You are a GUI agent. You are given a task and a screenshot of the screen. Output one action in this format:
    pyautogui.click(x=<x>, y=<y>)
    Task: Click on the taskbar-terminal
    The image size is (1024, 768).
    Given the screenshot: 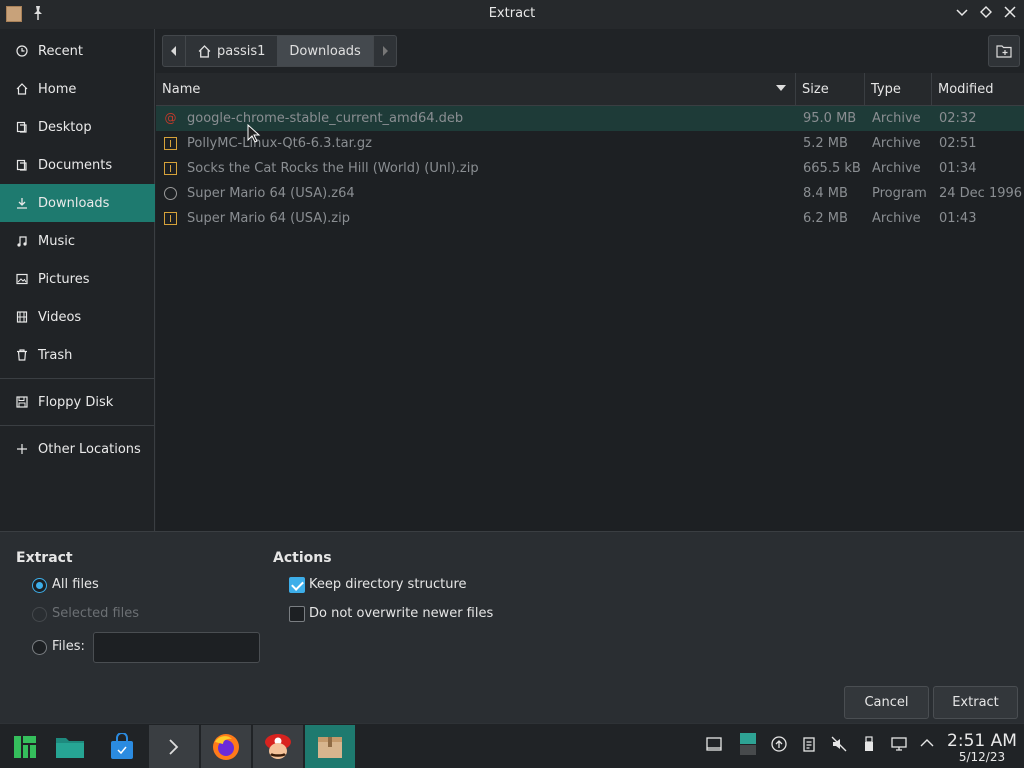 What is the action you would take?
    pyautogui.click(x=174, y=746)
    